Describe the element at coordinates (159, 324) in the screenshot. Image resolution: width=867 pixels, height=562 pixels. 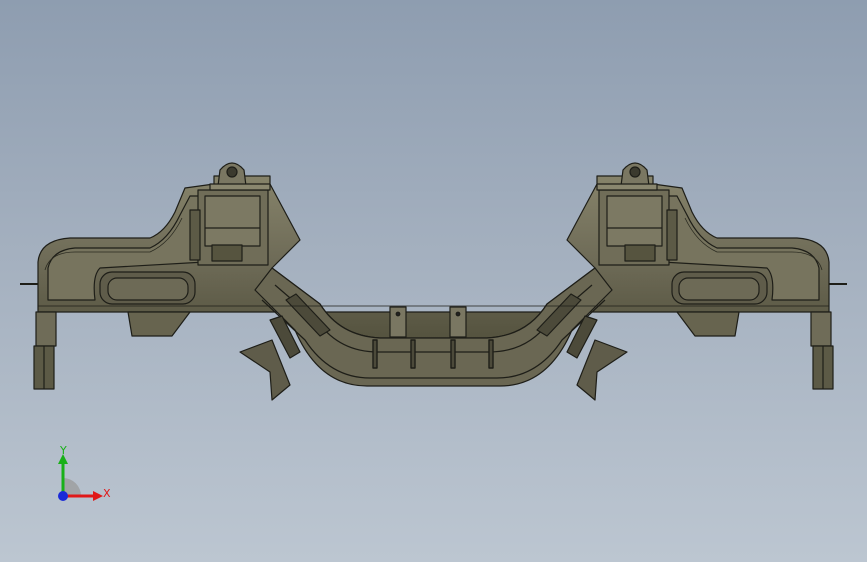
I see `left-underbracket` at that location.